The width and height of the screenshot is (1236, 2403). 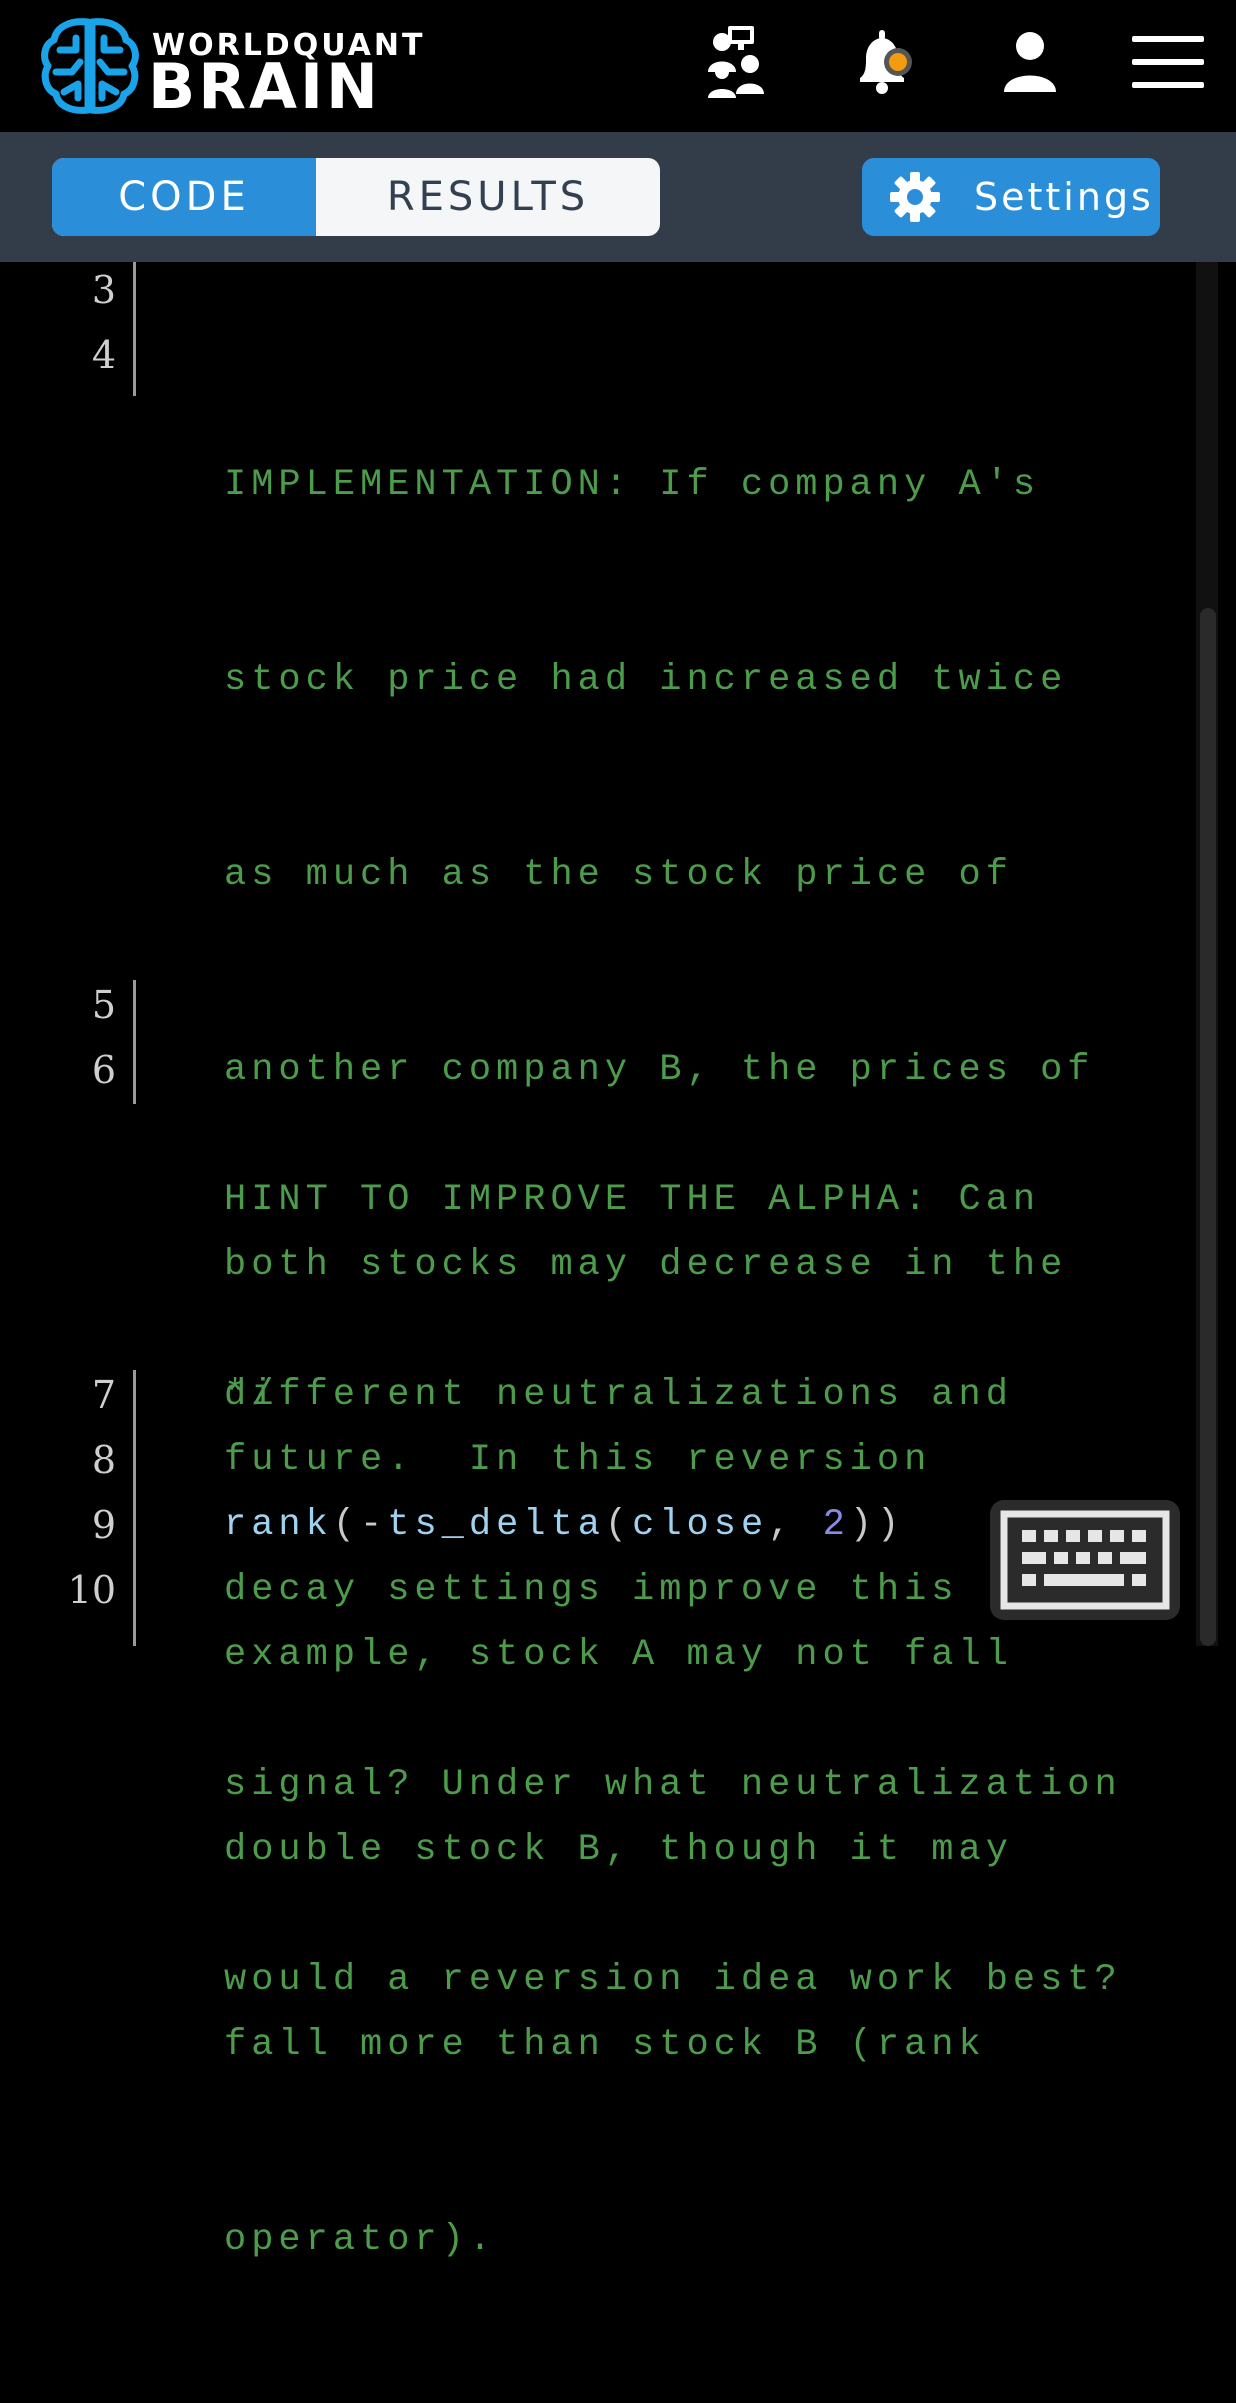 I want to click on gear-icon, so click(x=915, y=197).